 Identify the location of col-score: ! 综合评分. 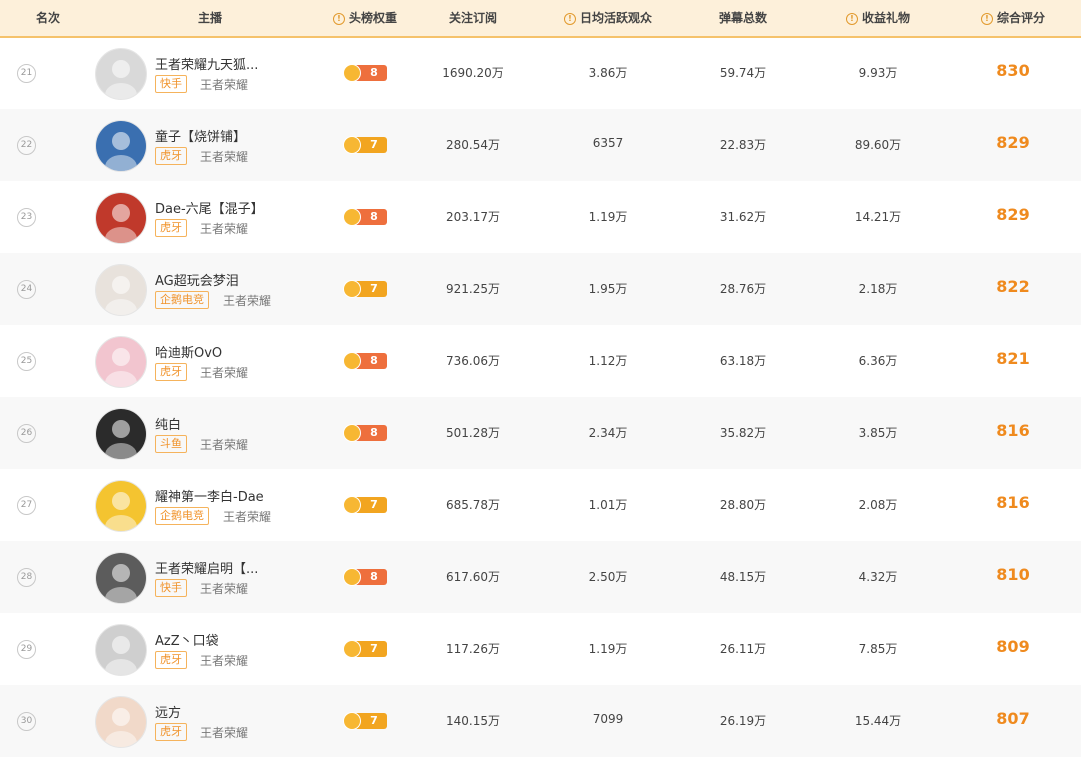
(1013, 18).